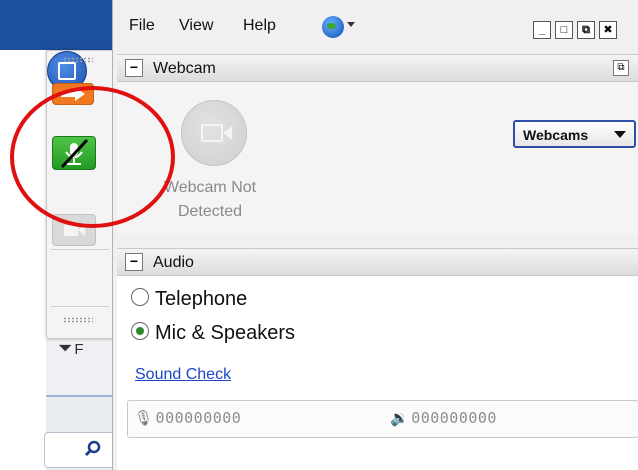 This screenshot has height=470, width=638. What do you see at coordinates (140, 297) in the screenshot?
I see `telephone-radio` at bounding box center [140, 297].